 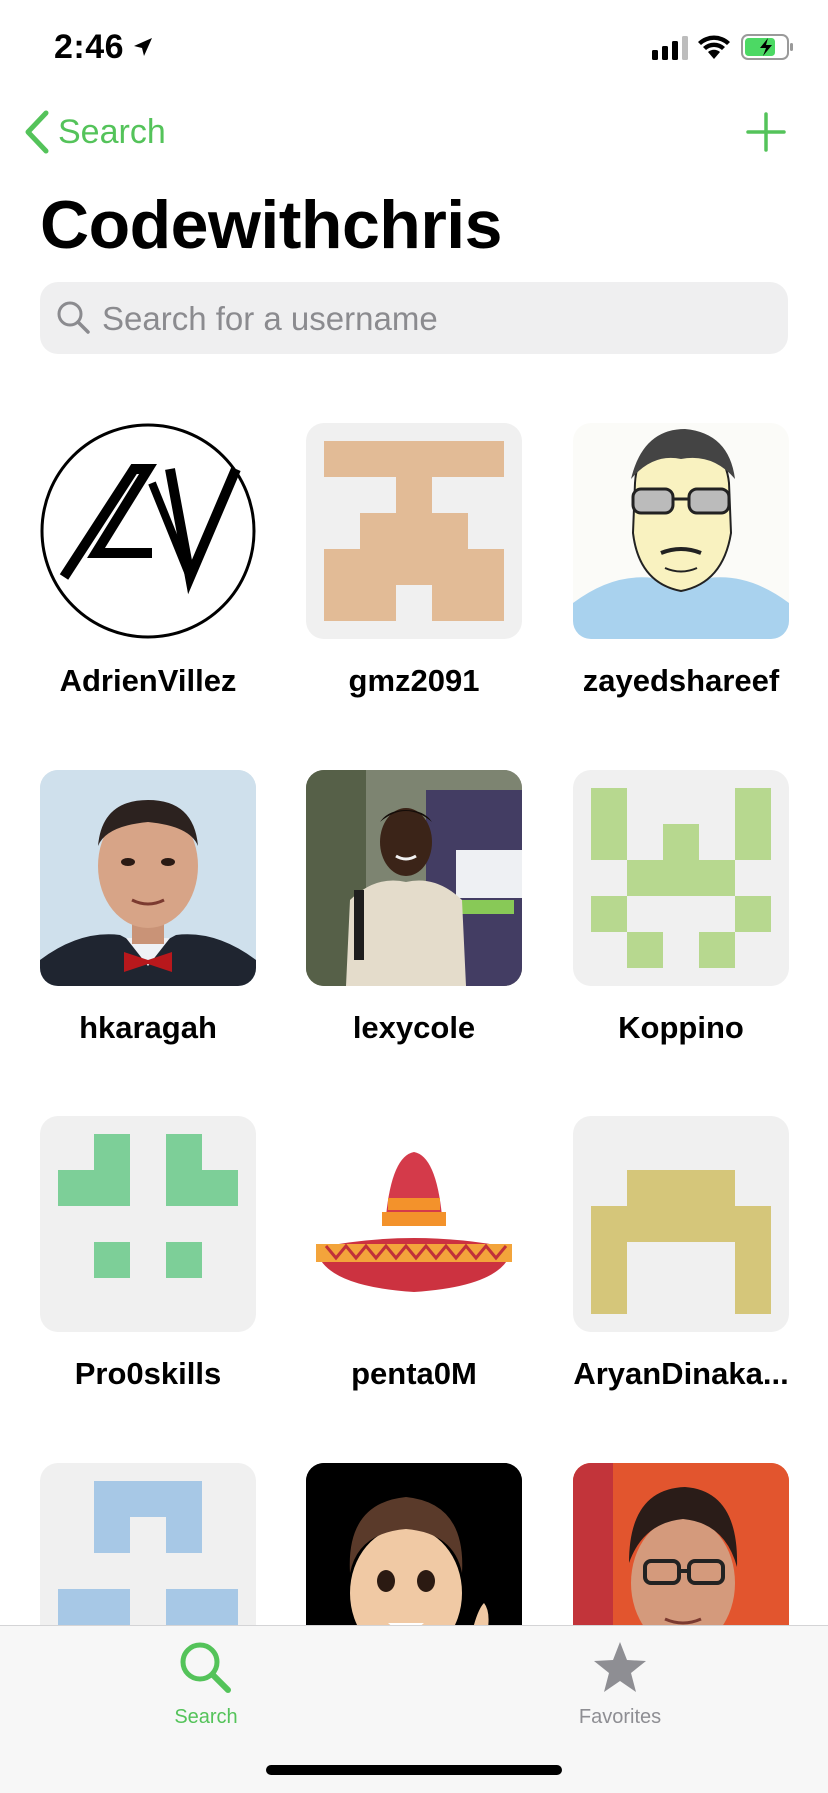 What do you see at coordinates (681, 680) in the screenshot?
I see `username-label: zayedshareef` at bounding box center [681, 680].